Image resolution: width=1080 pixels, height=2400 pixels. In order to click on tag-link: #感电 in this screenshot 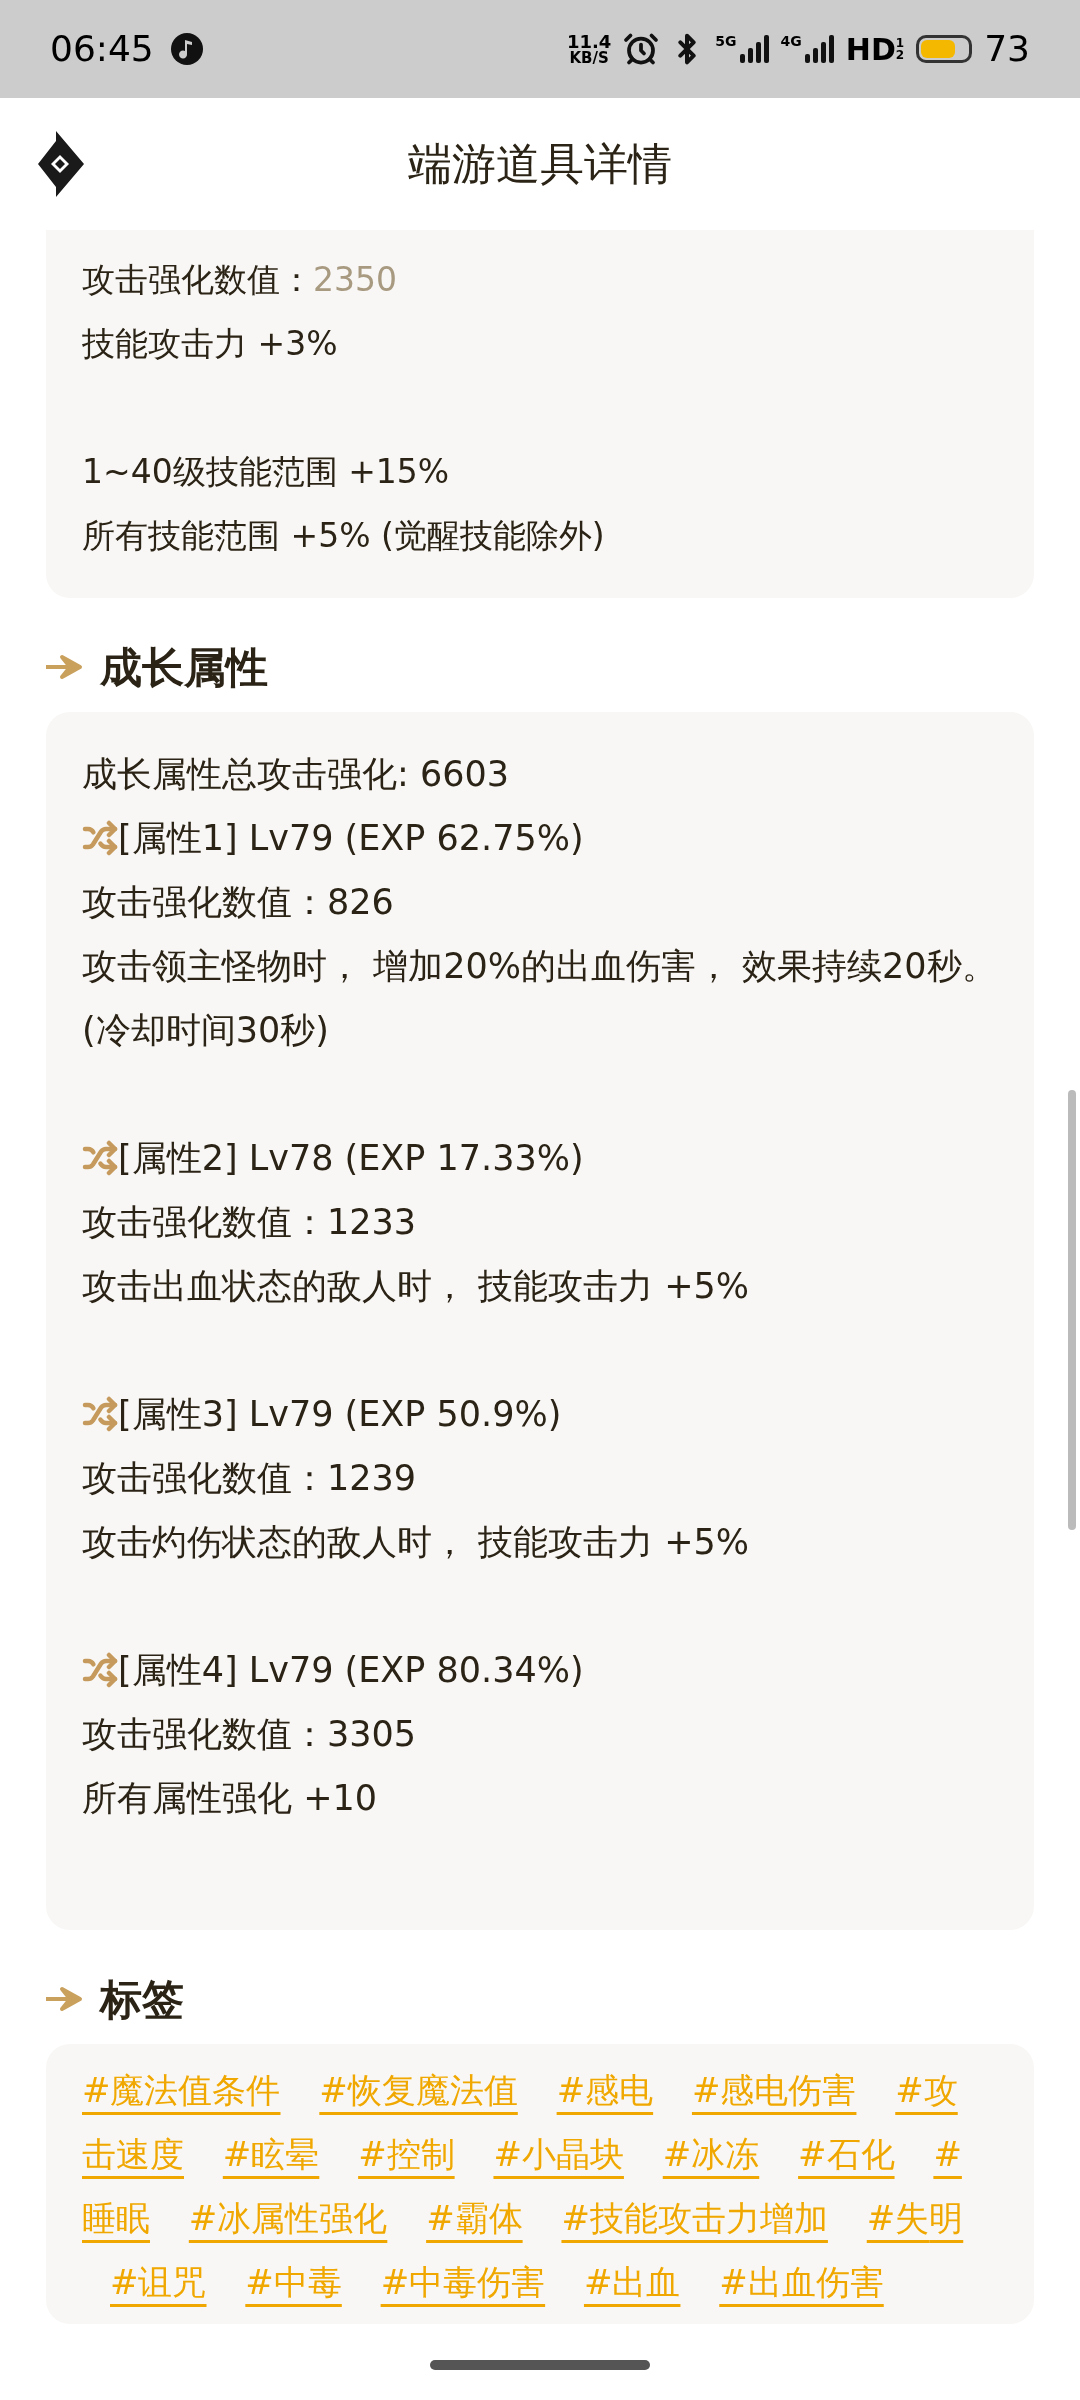, I will do `click(605, 2090)`.